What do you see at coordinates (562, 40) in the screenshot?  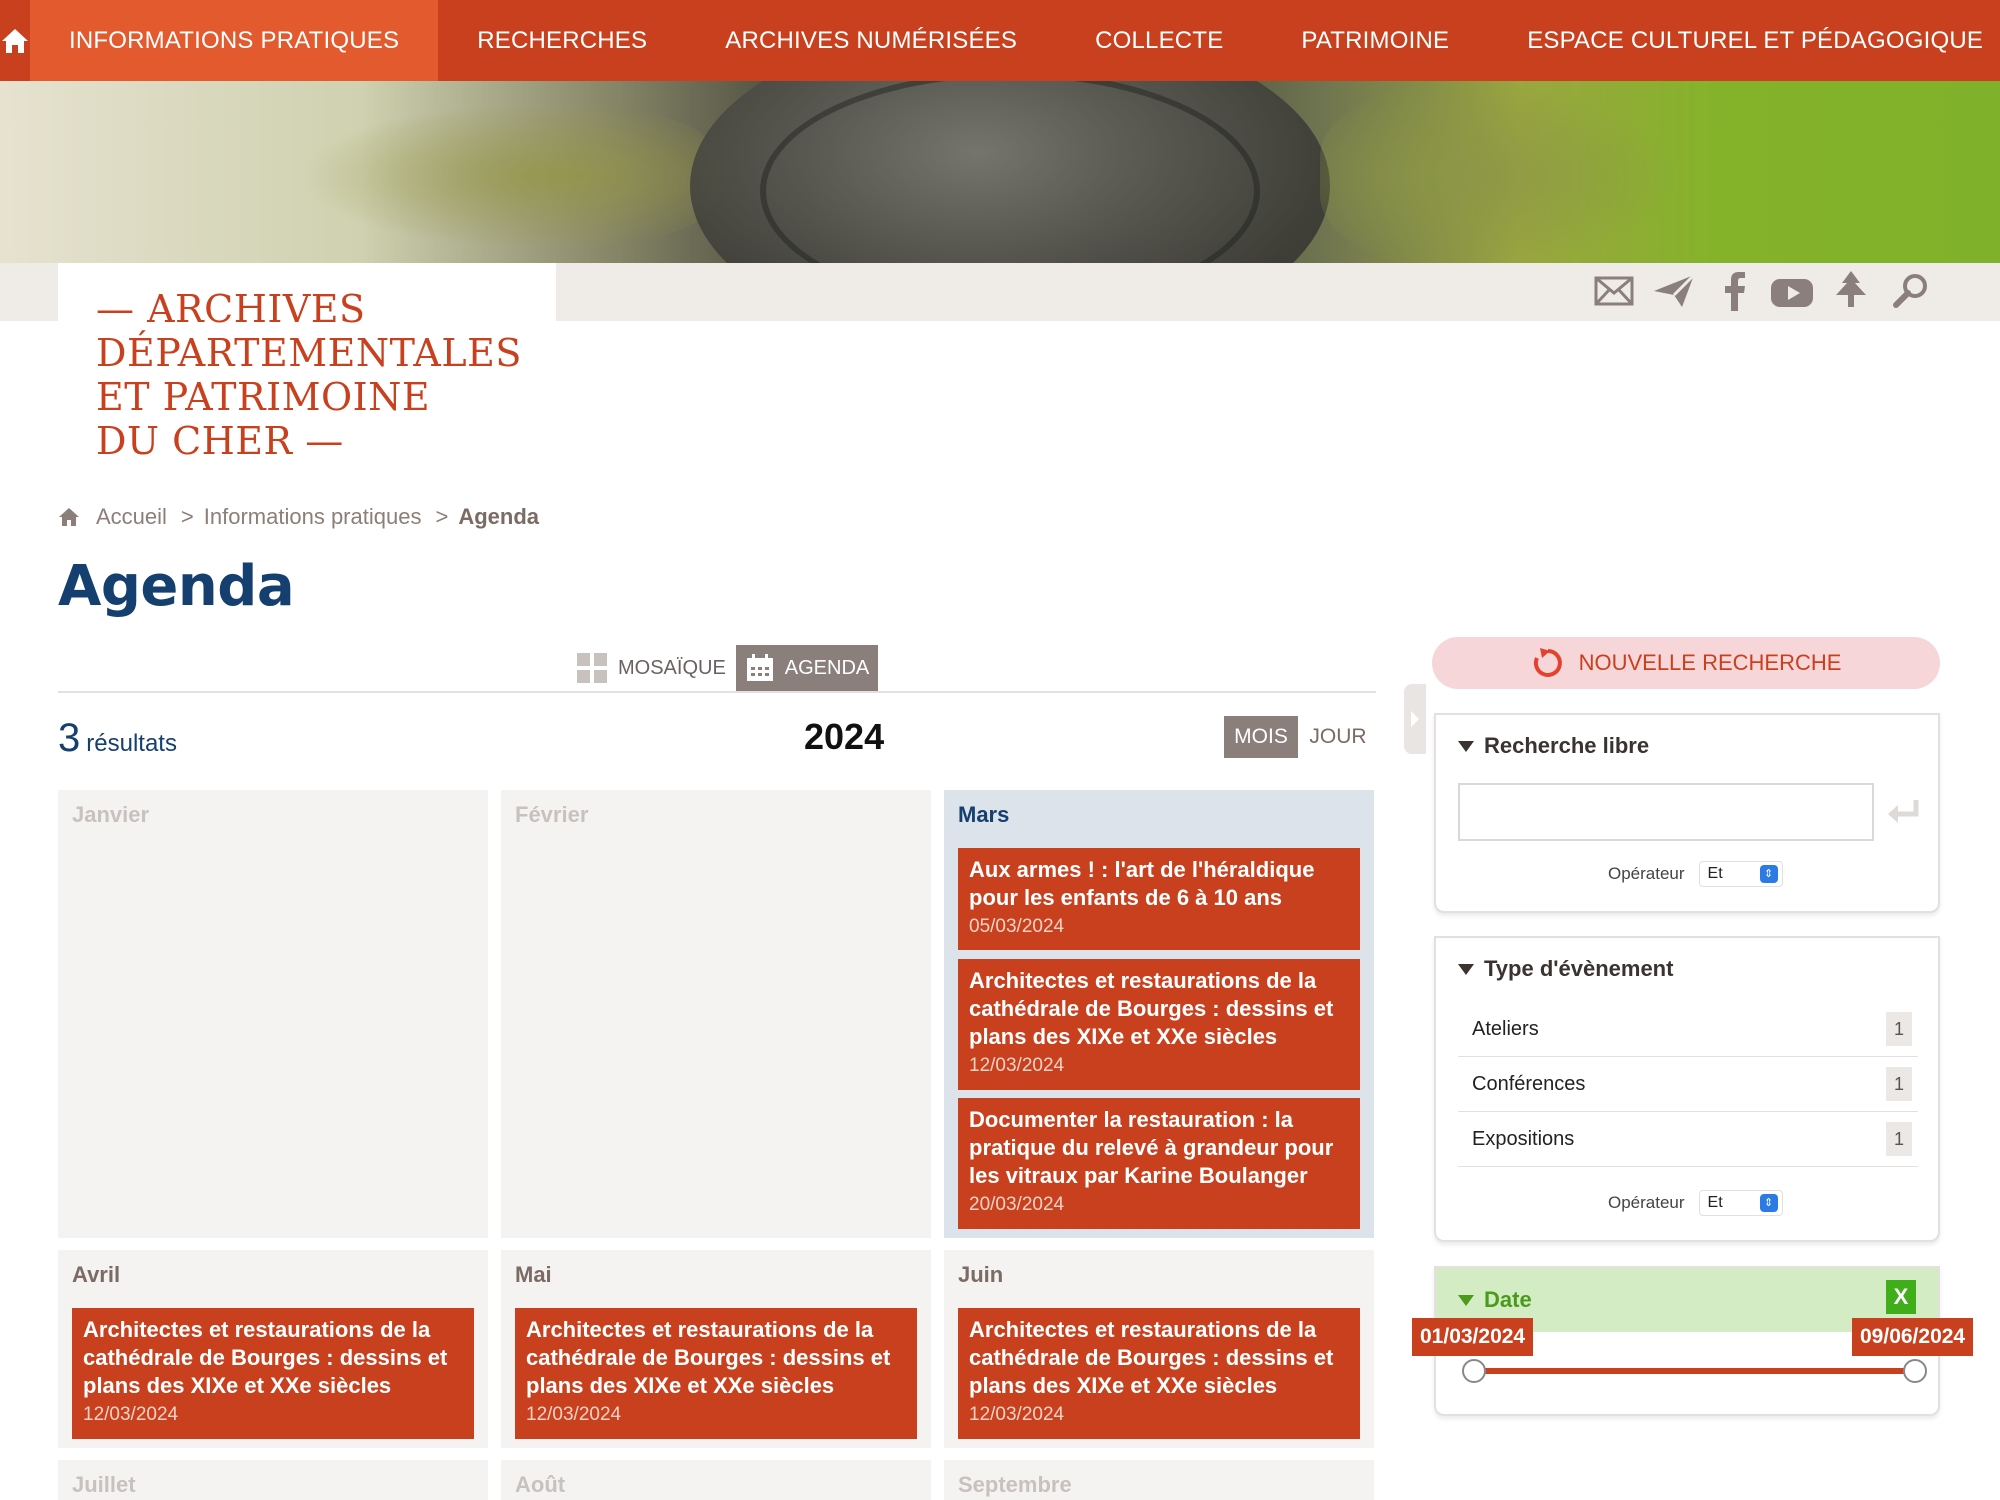 I see `nav-recherches: RECHERCHES` at bounding box center [562, 40].